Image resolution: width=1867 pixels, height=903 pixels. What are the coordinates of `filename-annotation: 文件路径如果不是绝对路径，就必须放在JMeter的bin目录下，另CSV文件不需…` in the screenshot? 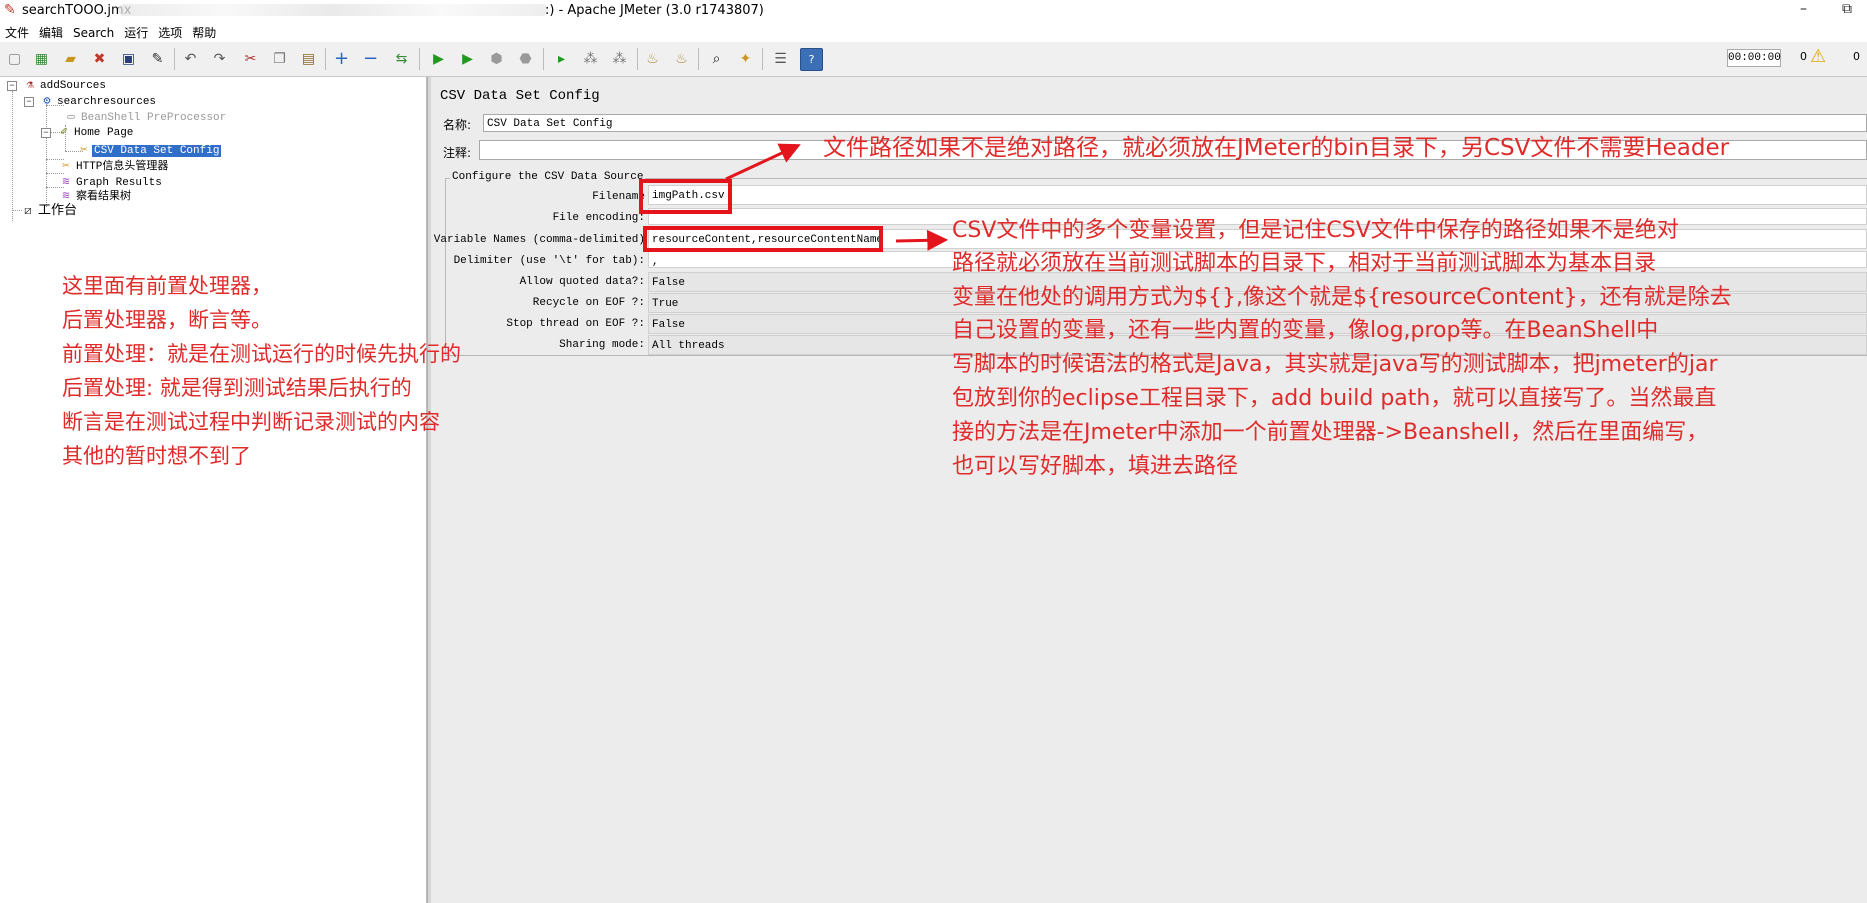 It's located at (1276, 148).